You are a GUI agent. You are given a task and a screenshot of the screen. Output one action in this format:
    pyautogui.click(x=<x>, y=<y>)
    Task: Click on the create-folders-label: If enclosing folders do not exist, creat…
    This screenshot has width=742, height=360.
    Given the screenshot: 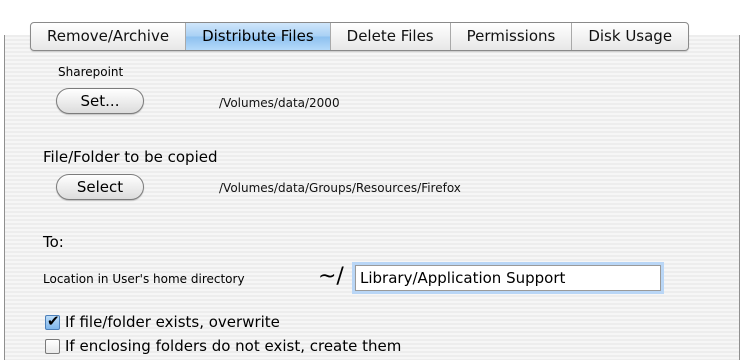 What is the action you would take?
    pyautogui.click(x=233, y=346)
    